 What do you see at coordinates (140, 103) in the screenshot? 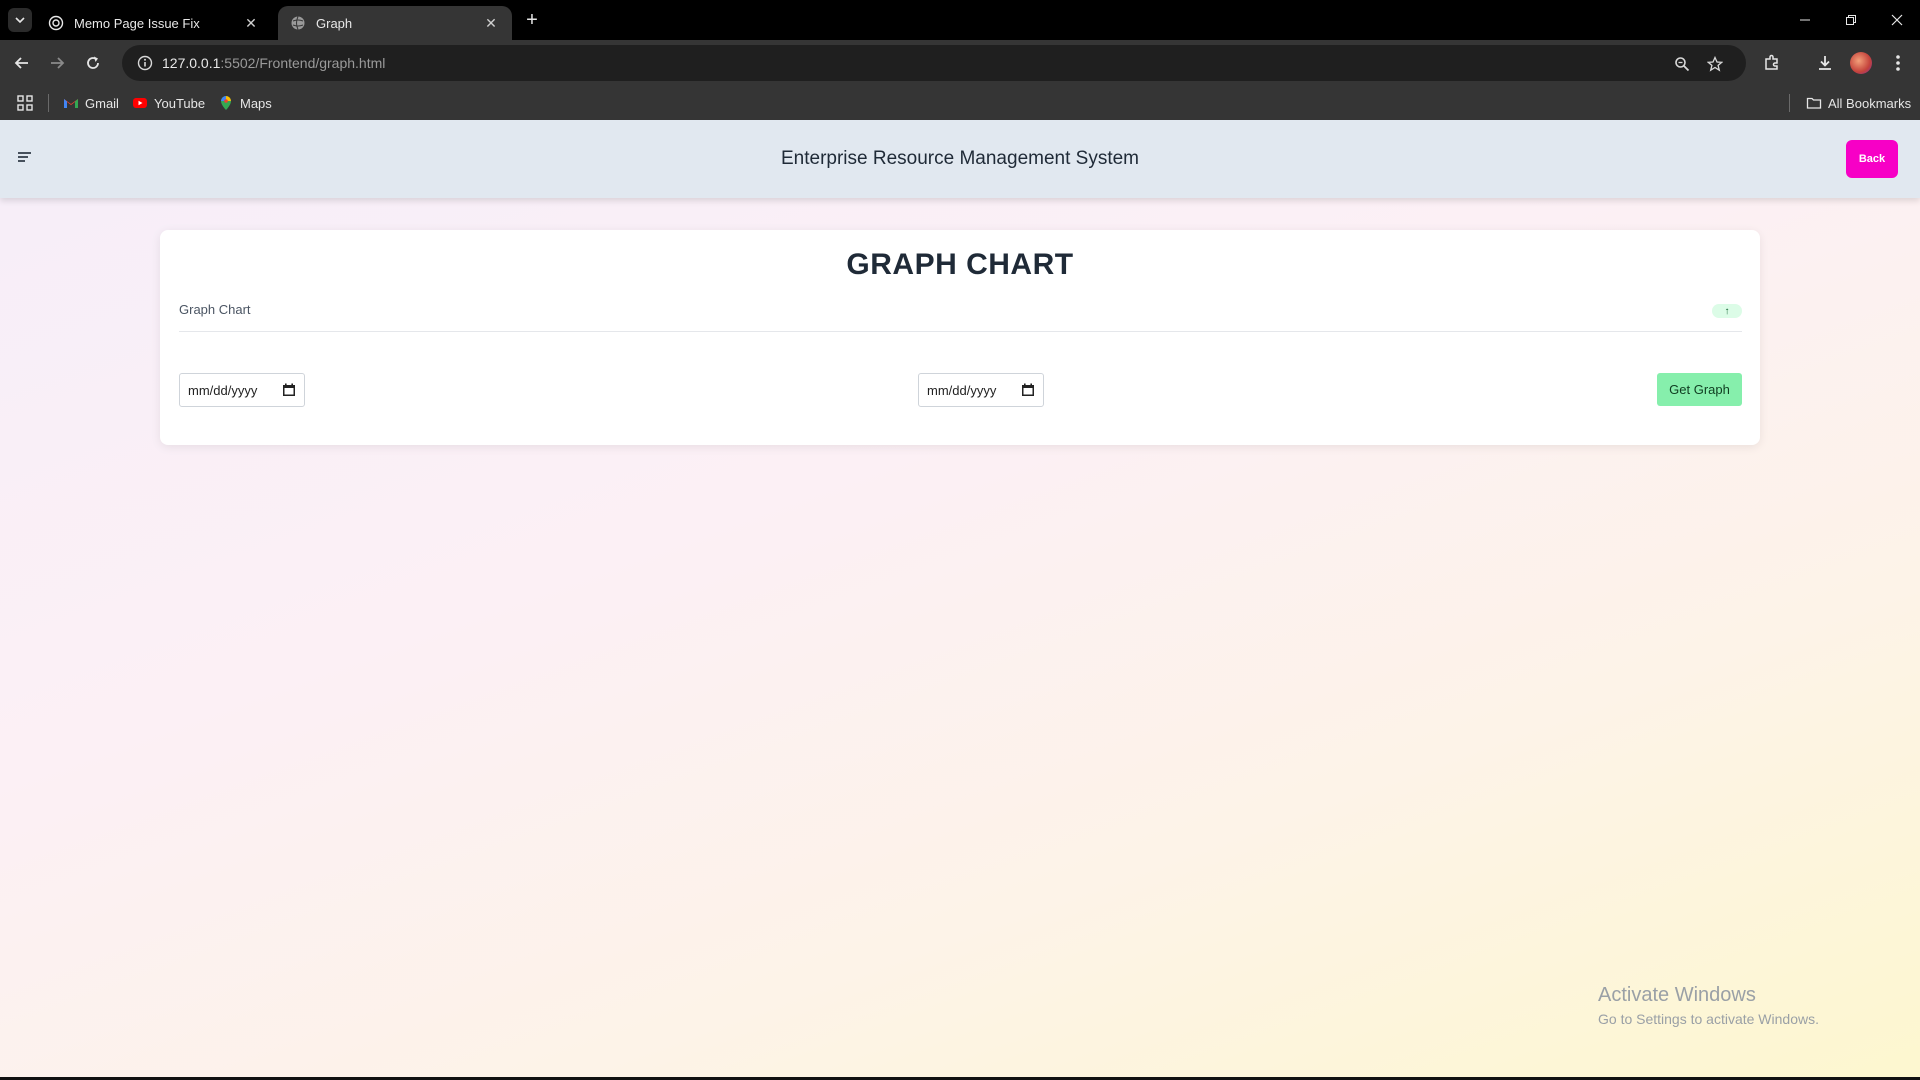
I see `youtube-icon` at bounding box center [140, 103].